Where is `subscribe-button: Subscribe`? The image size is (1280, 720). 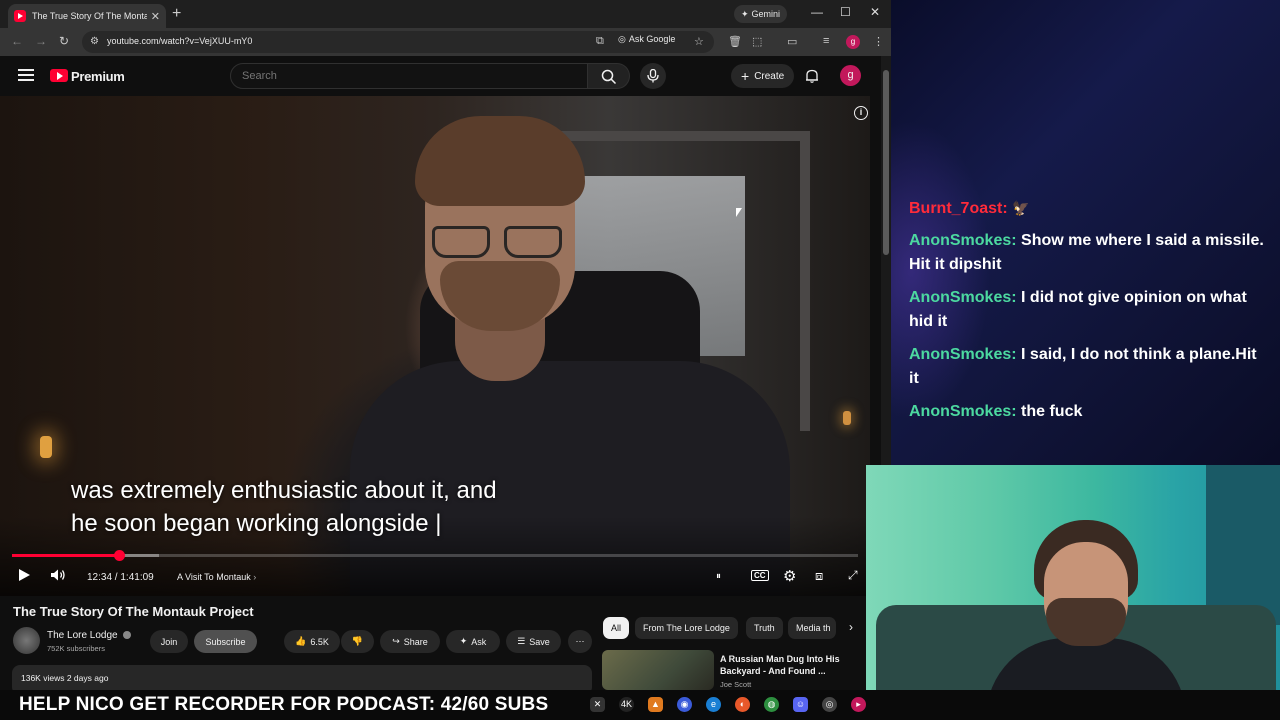
subscribe-button: Subscribe is located at coordinates (225, 641).